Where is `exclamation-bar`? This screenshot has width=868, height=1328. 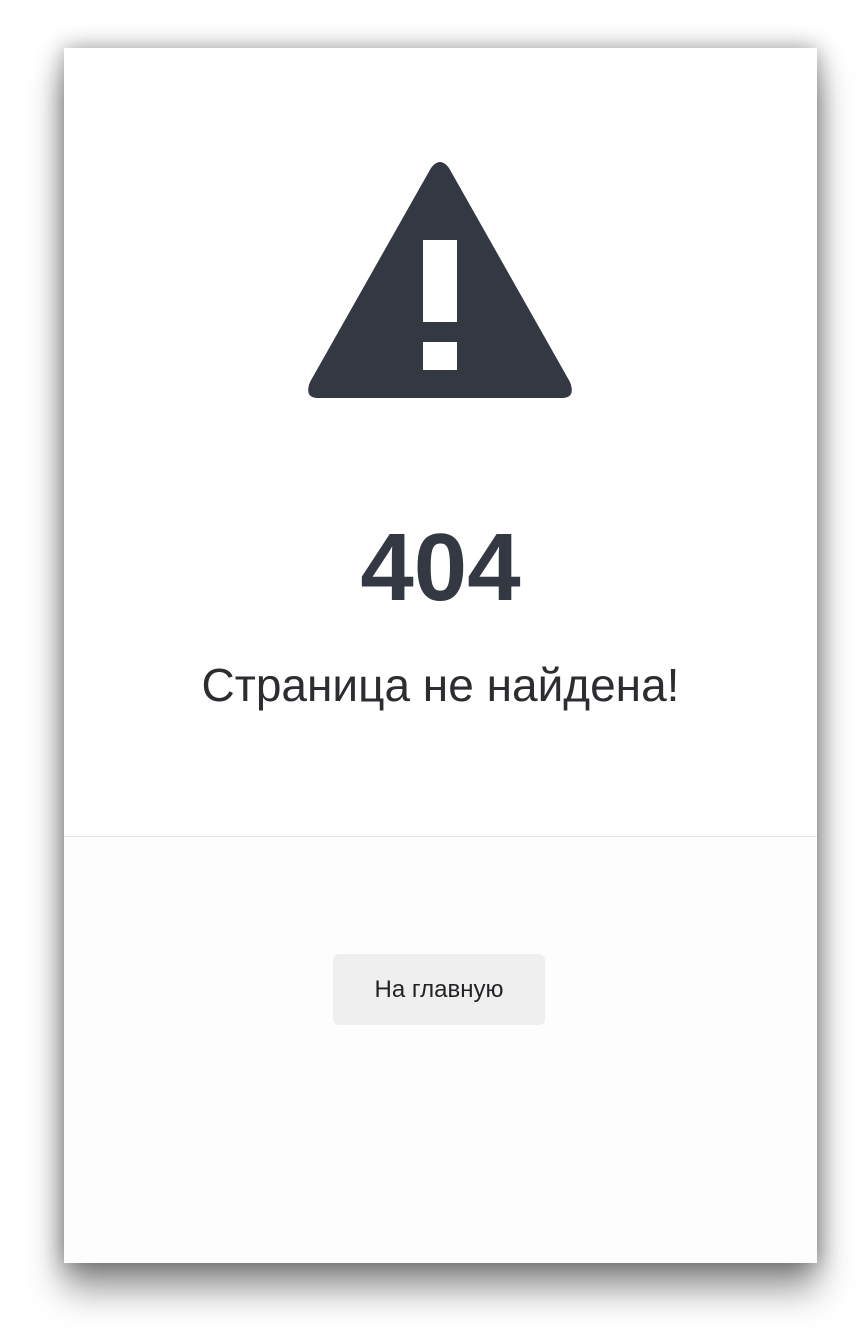
exclamation-bar is located at coordinates (440, 281).